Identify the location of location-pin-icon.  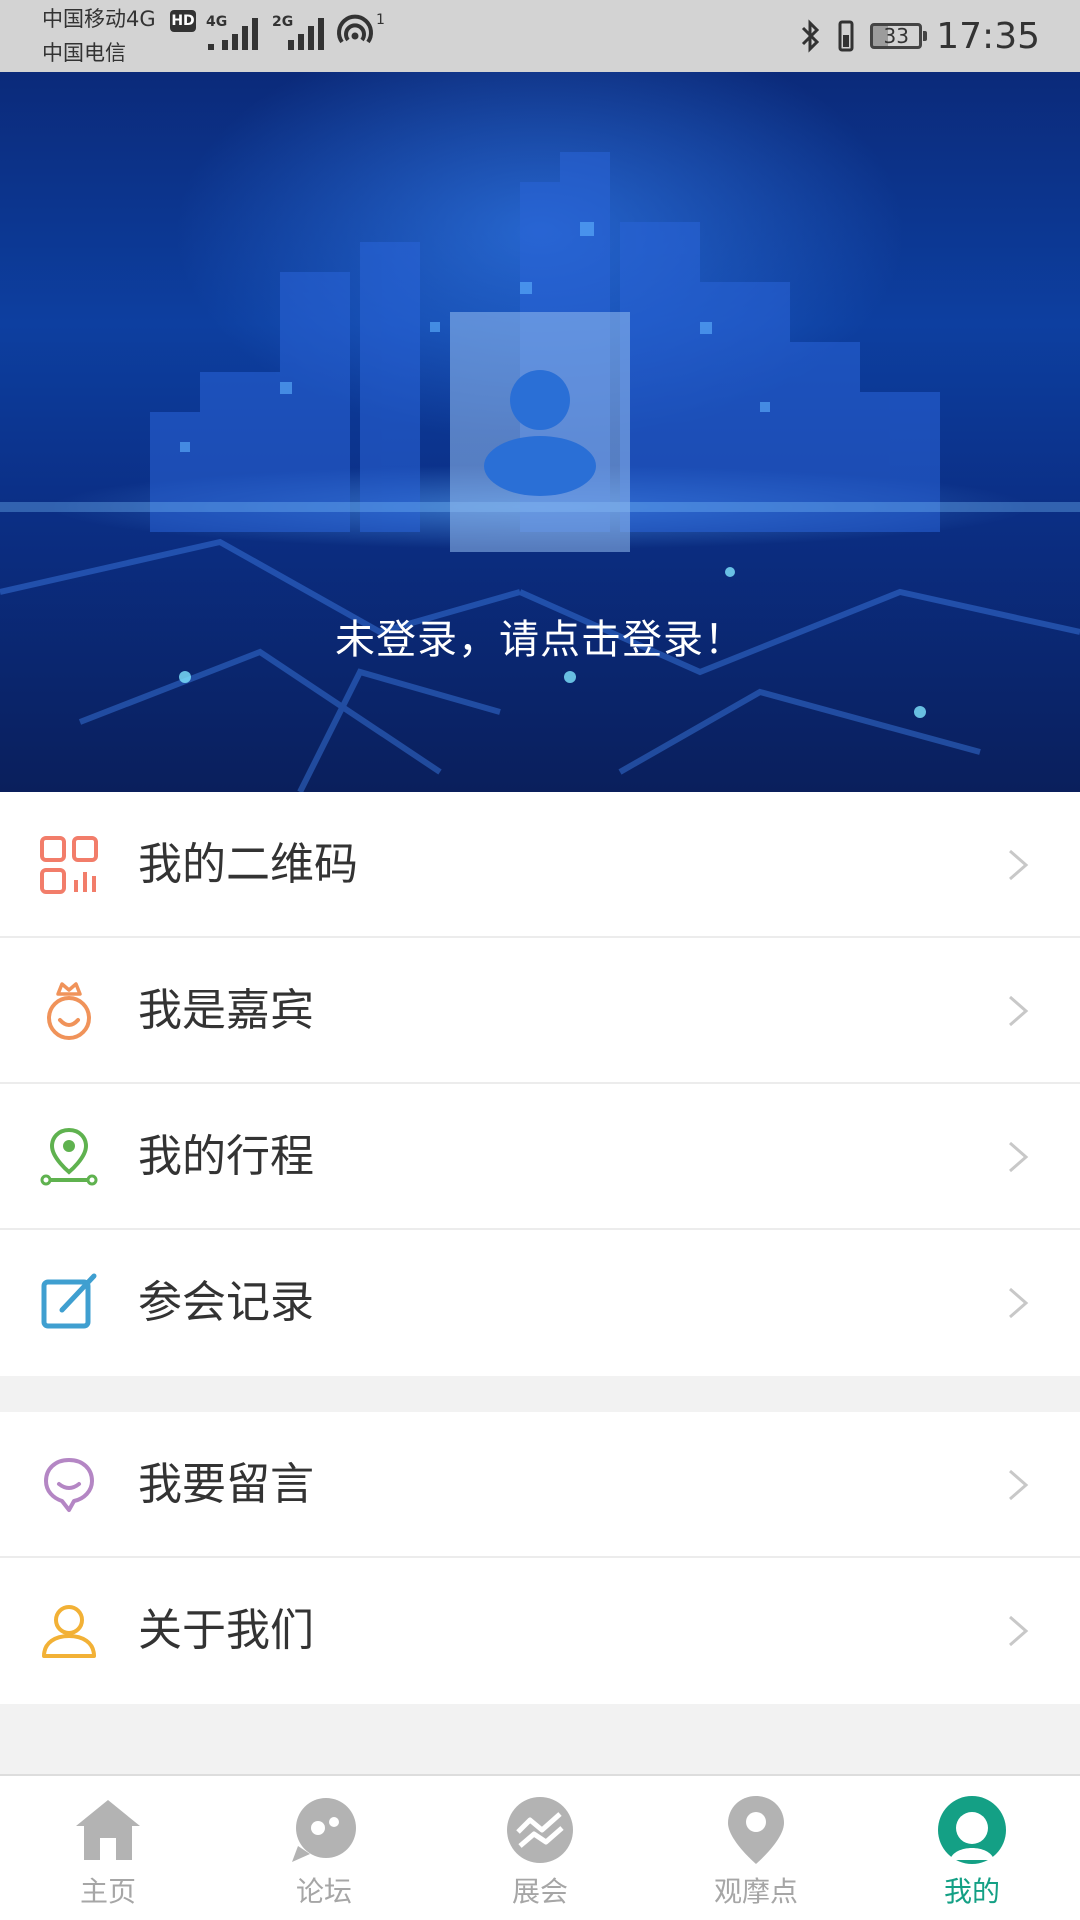
(756, 1830).